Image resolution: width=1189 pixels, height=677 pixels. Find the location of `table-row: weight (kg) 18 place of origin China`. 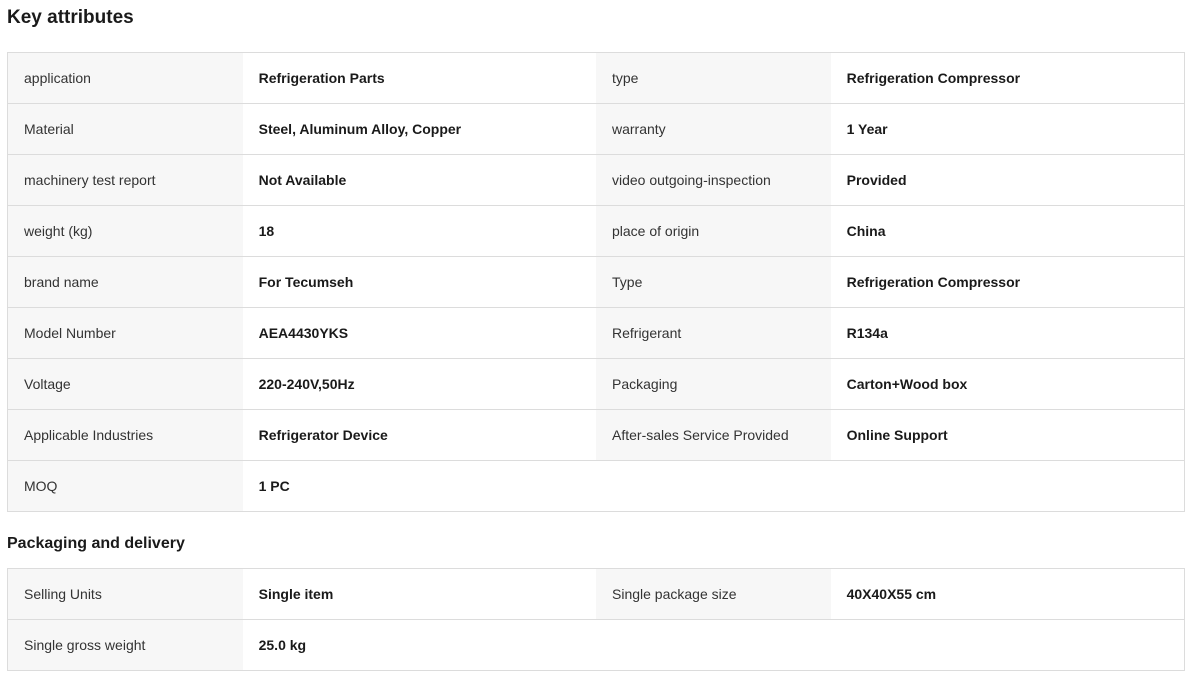

table-row: weight (kg) 18 place of origin China is located at coordinates (596, 231).